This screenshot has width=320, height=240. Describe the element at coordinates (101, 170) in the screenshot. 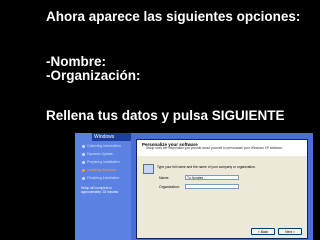

I see `setup-step-active: Installing Windows` at that location.